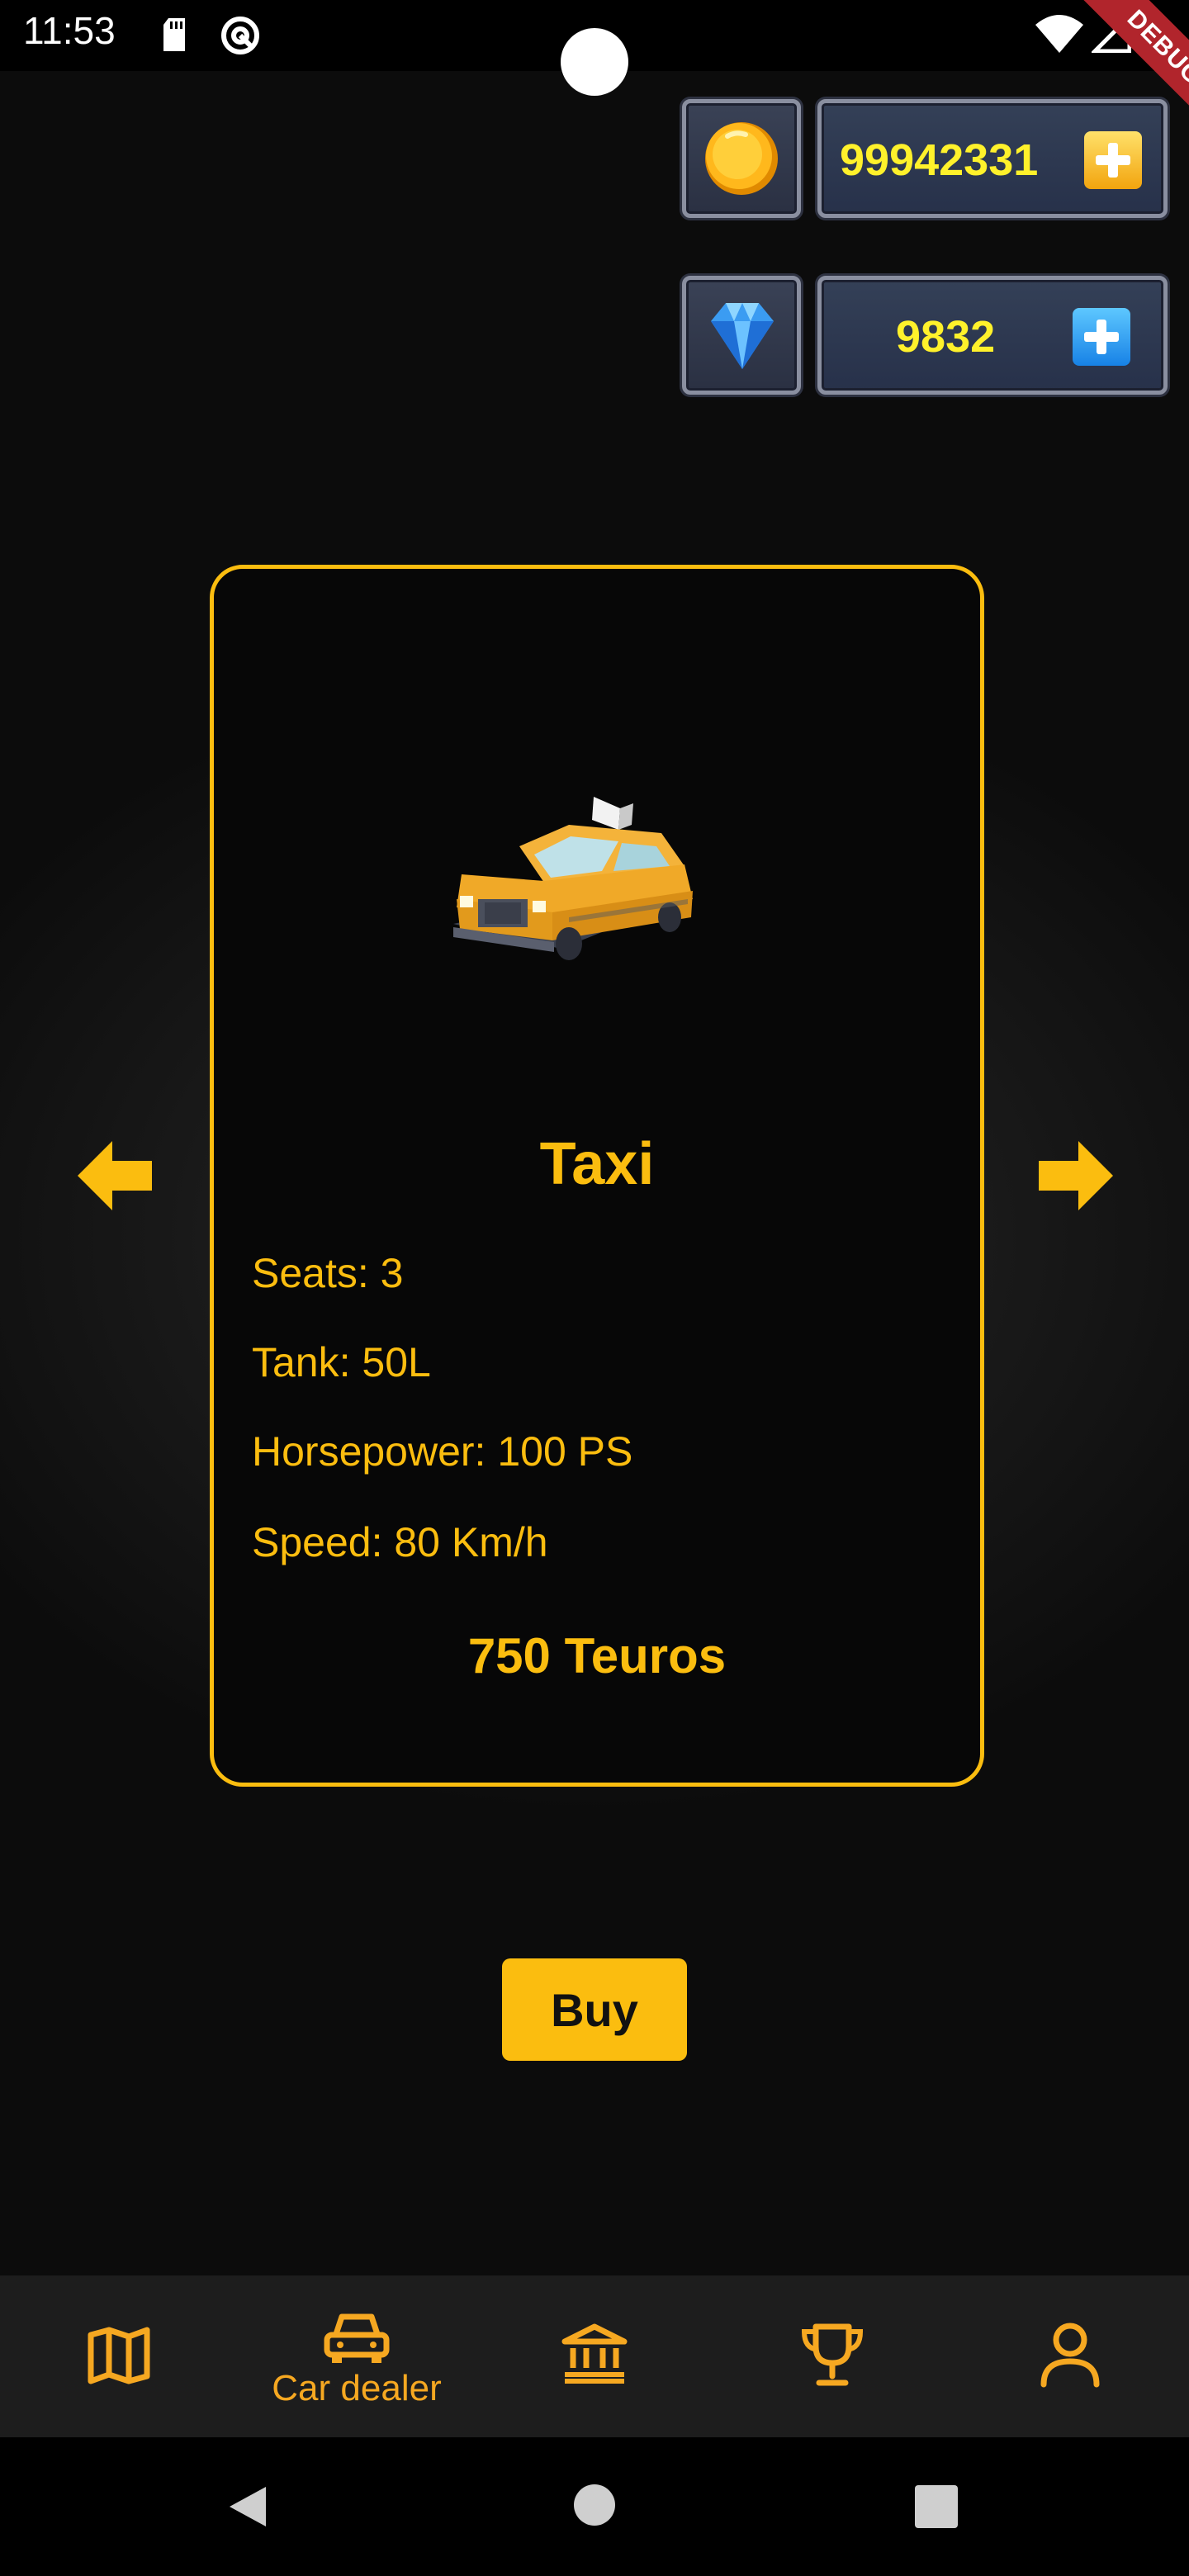 This screenshot has height=2576, width=1189. I want to click on spec-seats: Seats: 3, so click(328, 1273).